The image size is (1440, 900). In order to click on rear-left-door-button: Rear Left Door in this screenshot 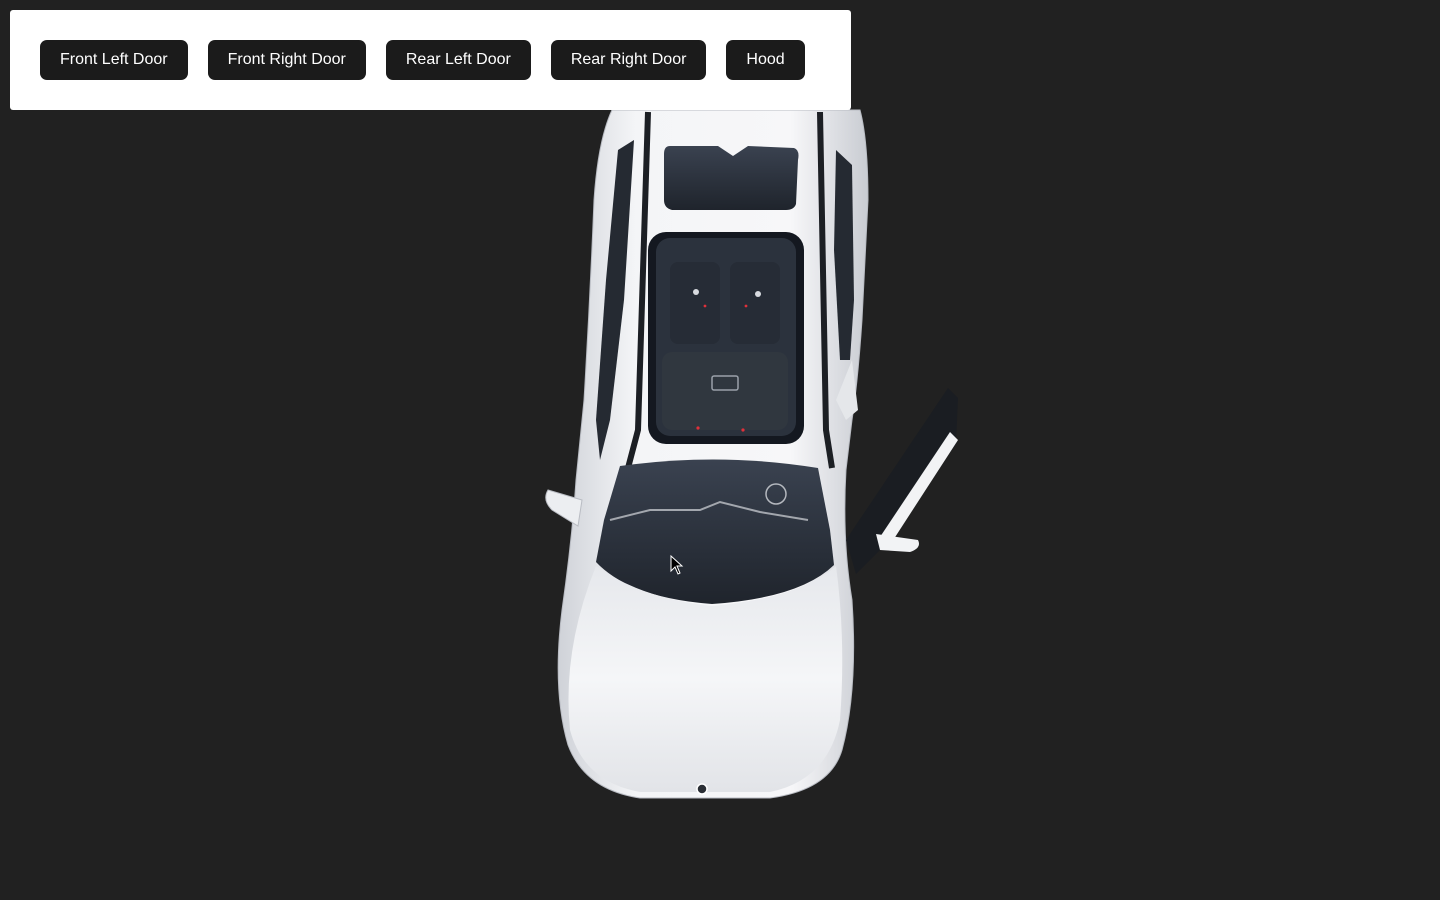, I will do `click(458, 60)`.